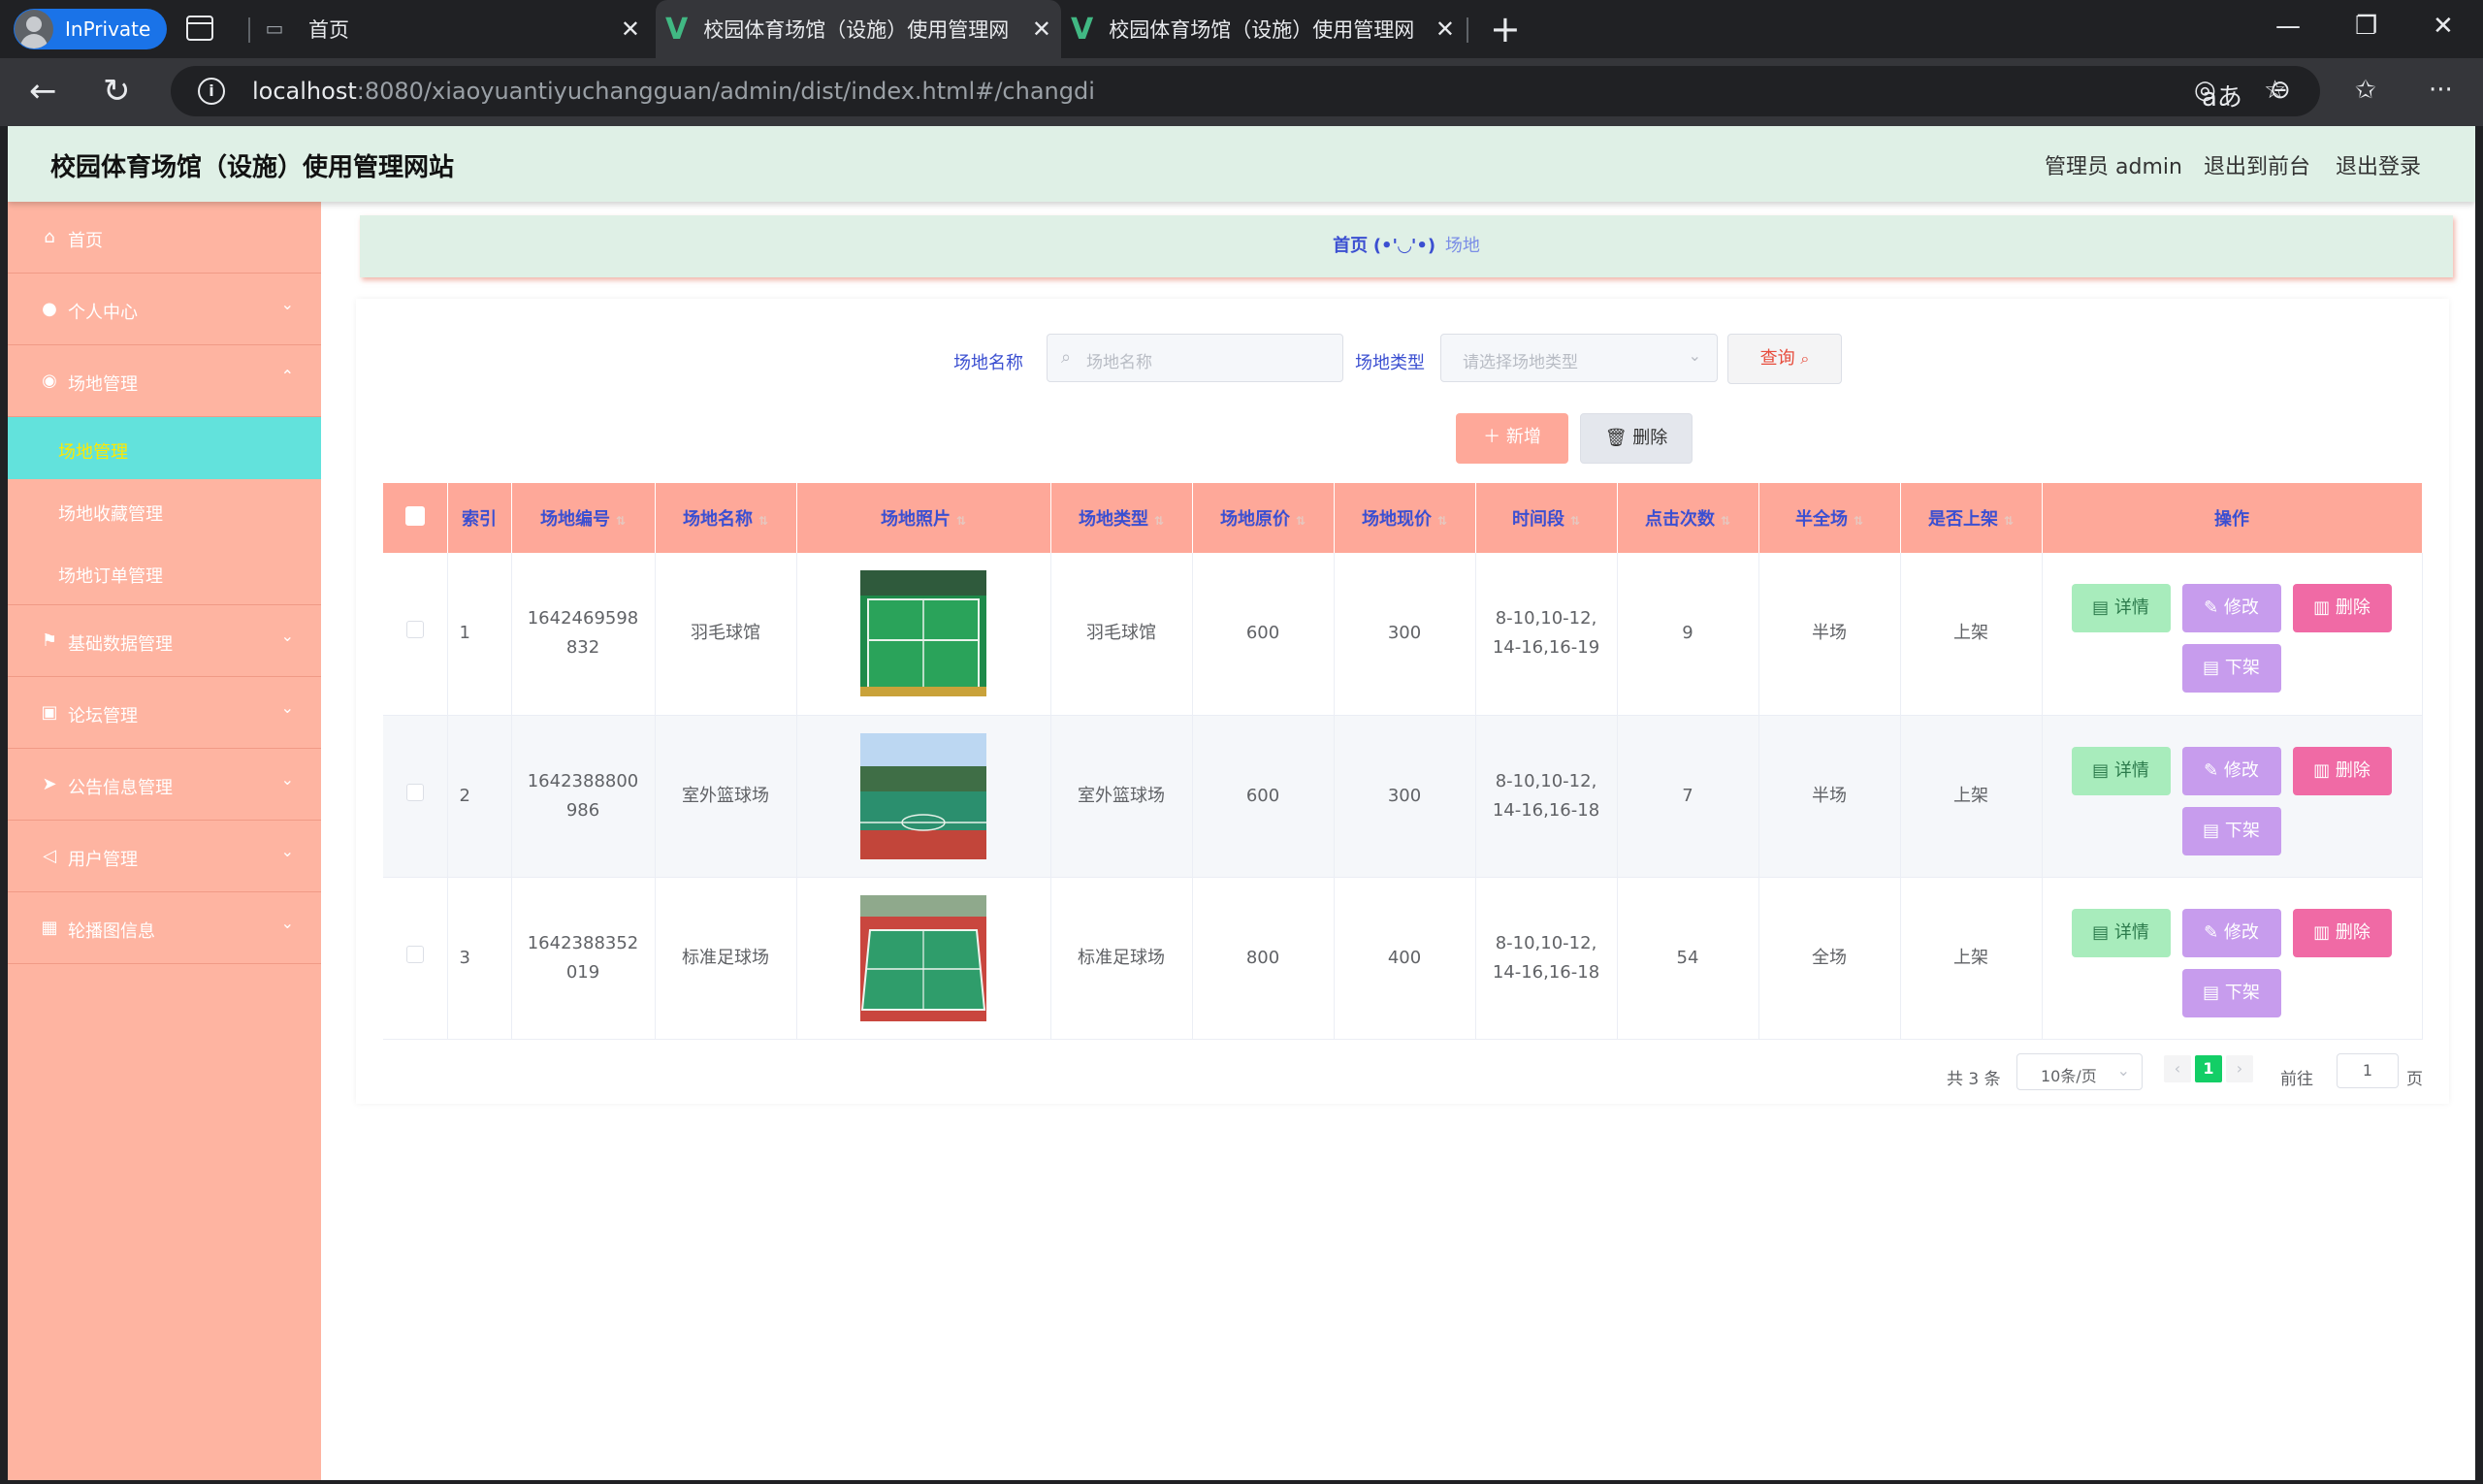 This screenshot has height=1484, width=2483. I want to click on workspaces-icon, so click(200, 28).